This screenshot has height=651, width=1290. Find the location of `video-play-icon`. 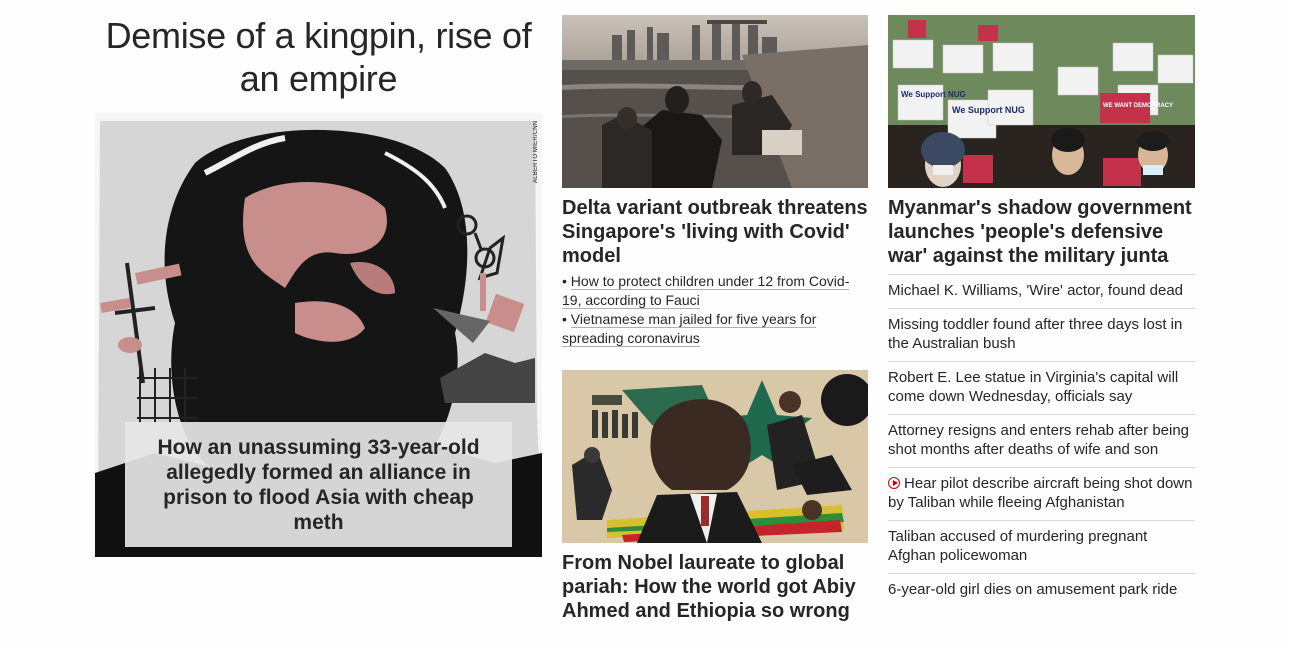

video-play-icon is located at coordinates (894, 483).